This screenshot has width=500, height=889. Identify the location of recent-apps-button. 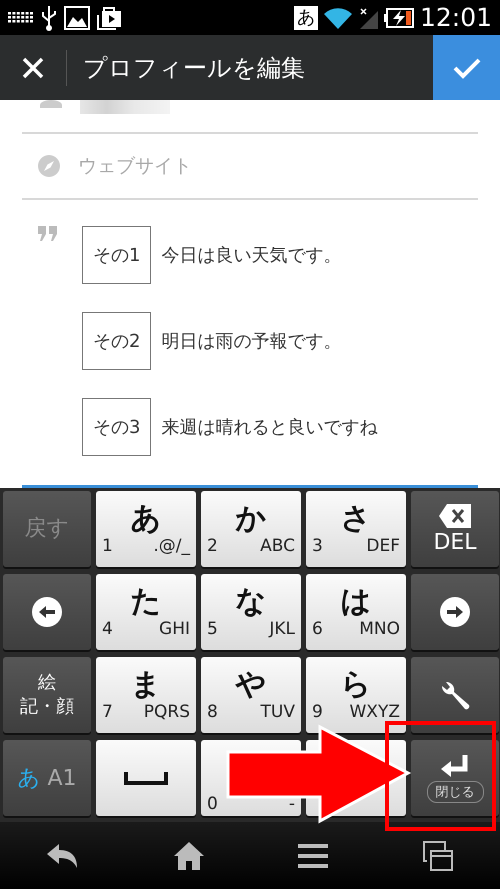
(437, 855).